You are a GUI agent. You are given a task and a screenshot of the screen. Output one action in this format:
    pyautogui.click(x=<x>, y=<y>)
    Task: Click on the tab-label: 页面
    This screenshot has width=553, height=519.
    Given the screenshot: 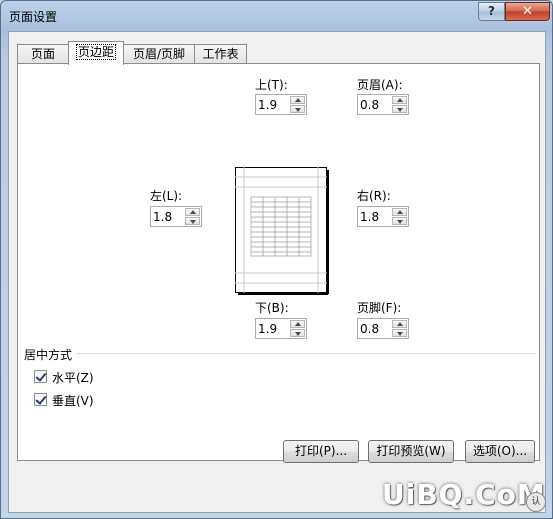 What is the action you would take?
    pyautogui.click(x=42, y=54)
    